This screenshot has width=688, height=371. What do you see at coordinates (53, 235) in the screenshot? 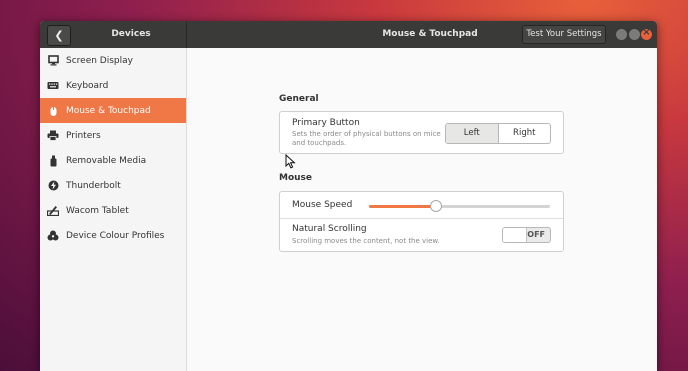
I see `color-profile-icon` at bounding box center [53, 235].